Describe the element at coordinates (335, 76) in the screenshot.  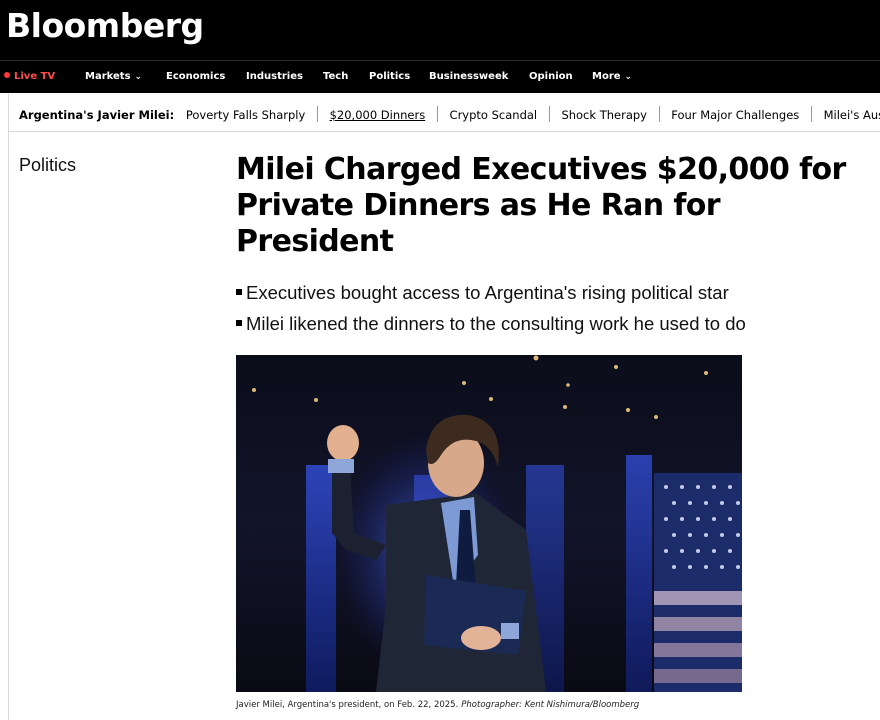
I see `nav-tech: Tech` at that location.